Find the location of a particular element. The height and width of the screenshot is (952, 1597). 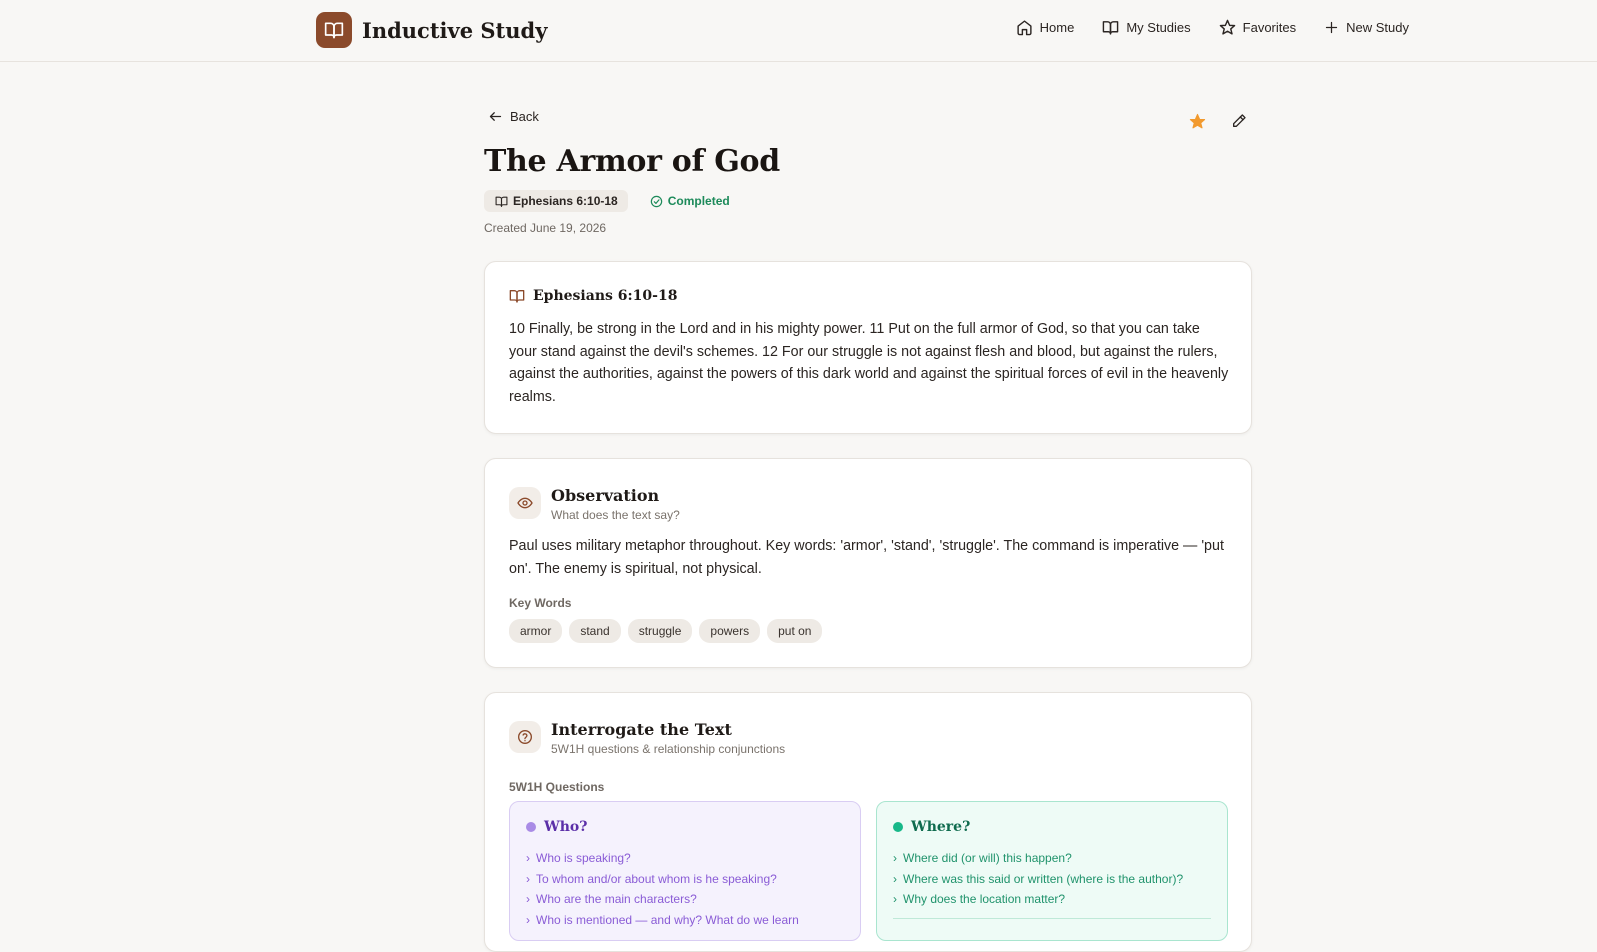

question-text: Where did (or will) this happen? is located at coordinates (987, 858).